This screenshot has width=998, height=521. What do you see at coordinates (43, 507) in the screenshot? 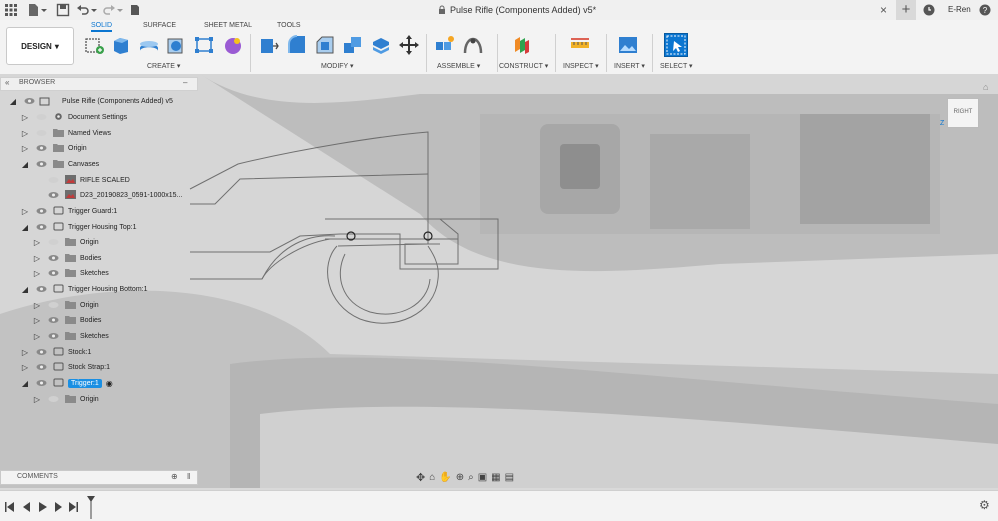
I see `play-icon` at bounding box center [43, 507].